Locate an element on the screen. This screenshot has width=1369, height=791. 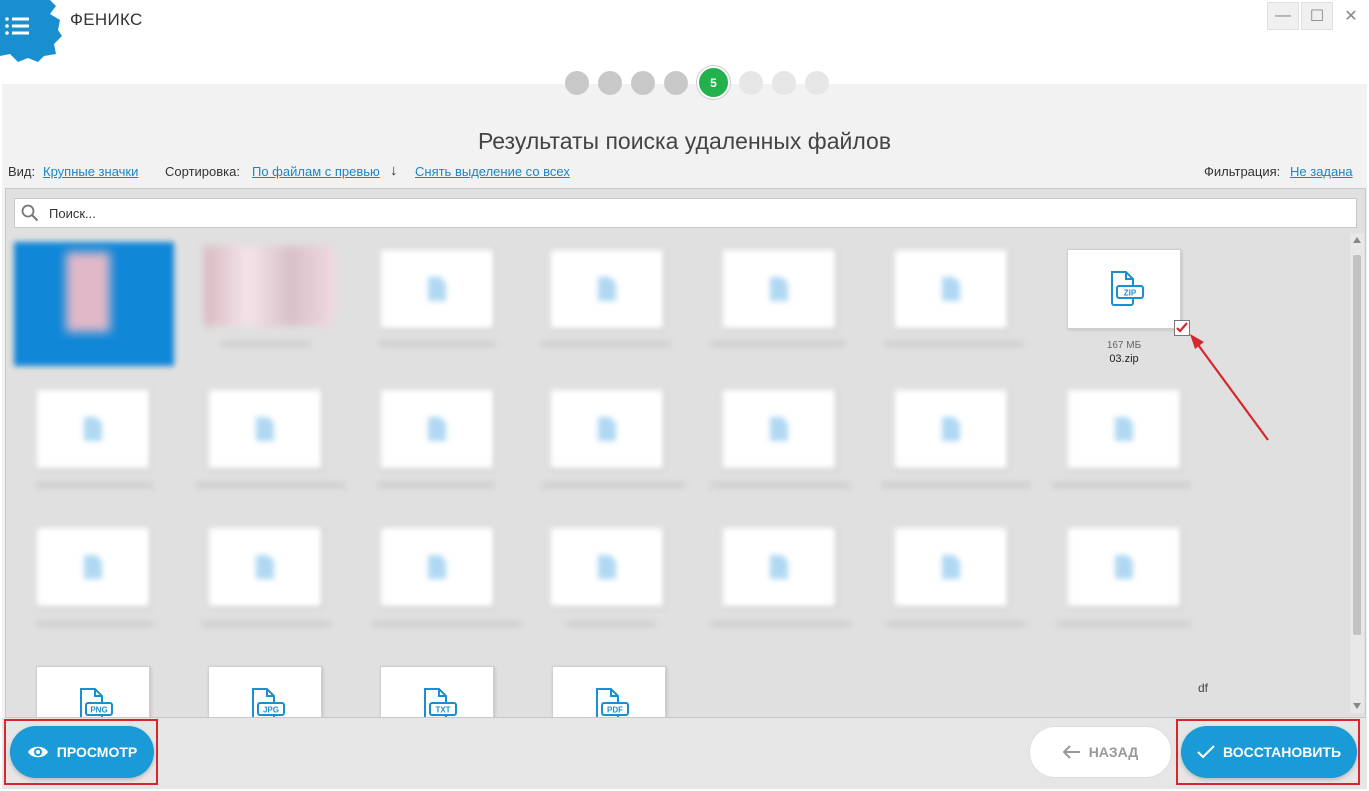
deselect-all-link: Снять выделение со всех is located at coordinates (492, 171).